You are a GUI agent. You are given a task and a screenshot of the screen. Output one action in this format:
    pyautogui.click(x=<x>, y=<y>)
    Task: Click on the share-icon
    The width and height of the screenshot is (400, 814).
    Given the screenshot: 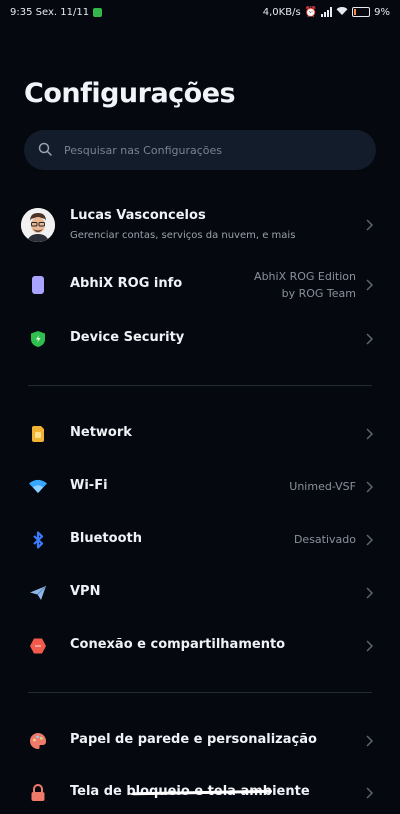 What is the action you would take?
    pyautogui.click(x=38, y=646)
    